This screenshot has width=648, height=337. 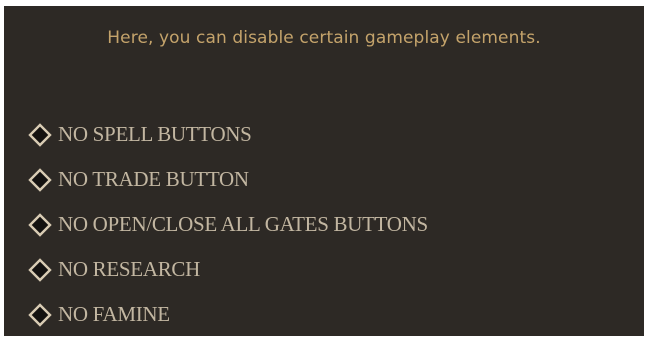 What do you see at coordinates (228, 314) in the screenshot?
I see `option-no-famine: NO FAMINE` at bounding box center [228, 314].